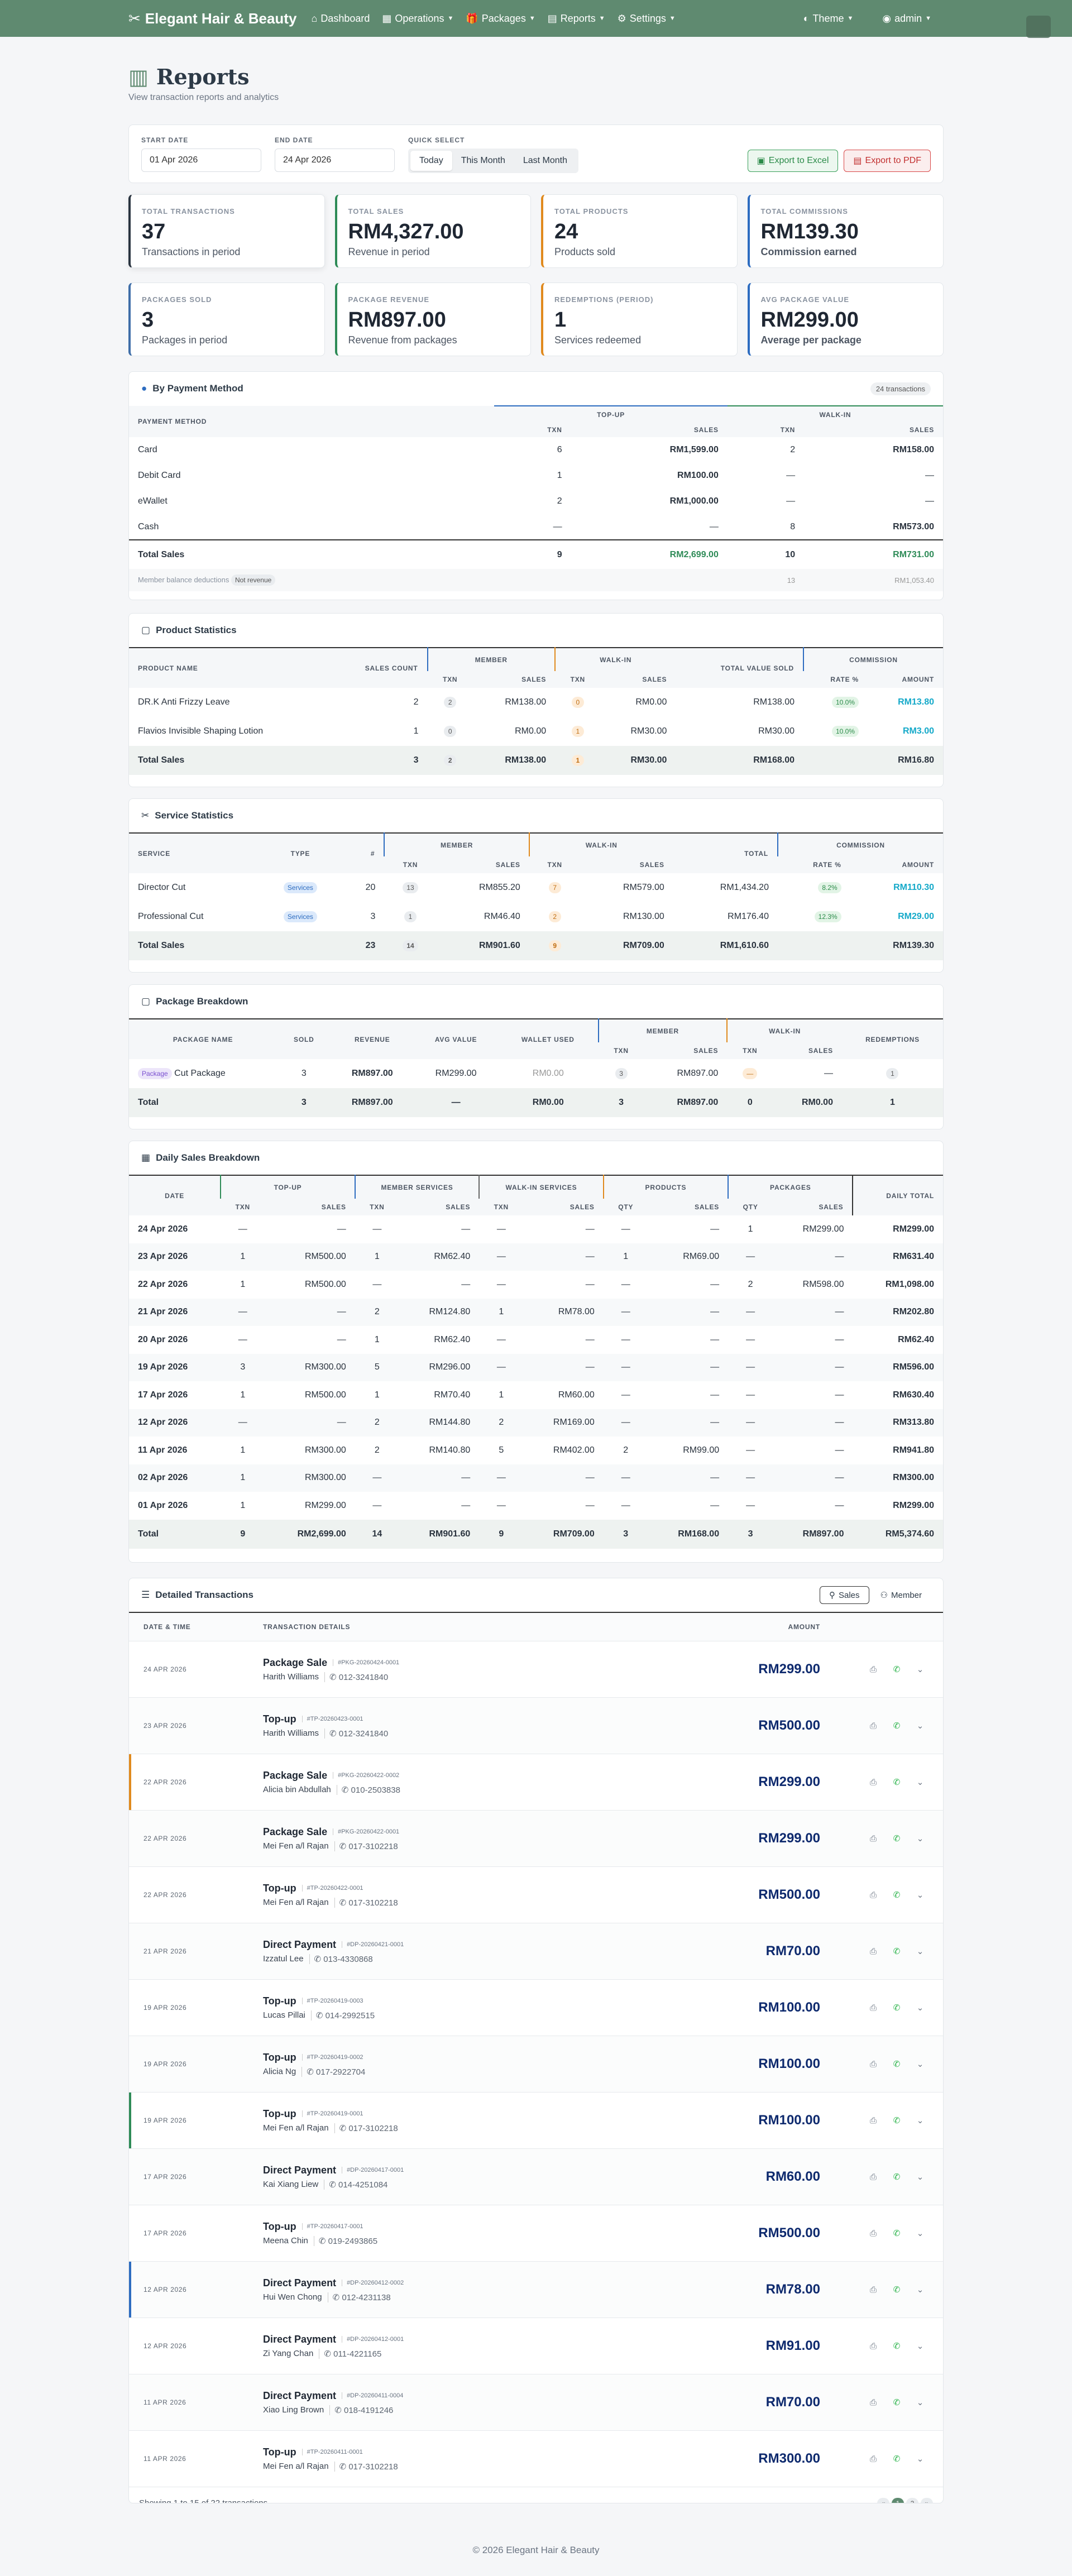  I want to click on stat-card: REDEMPTIONS (PERIOD) 1 Services redeemed, so click(639, 319).